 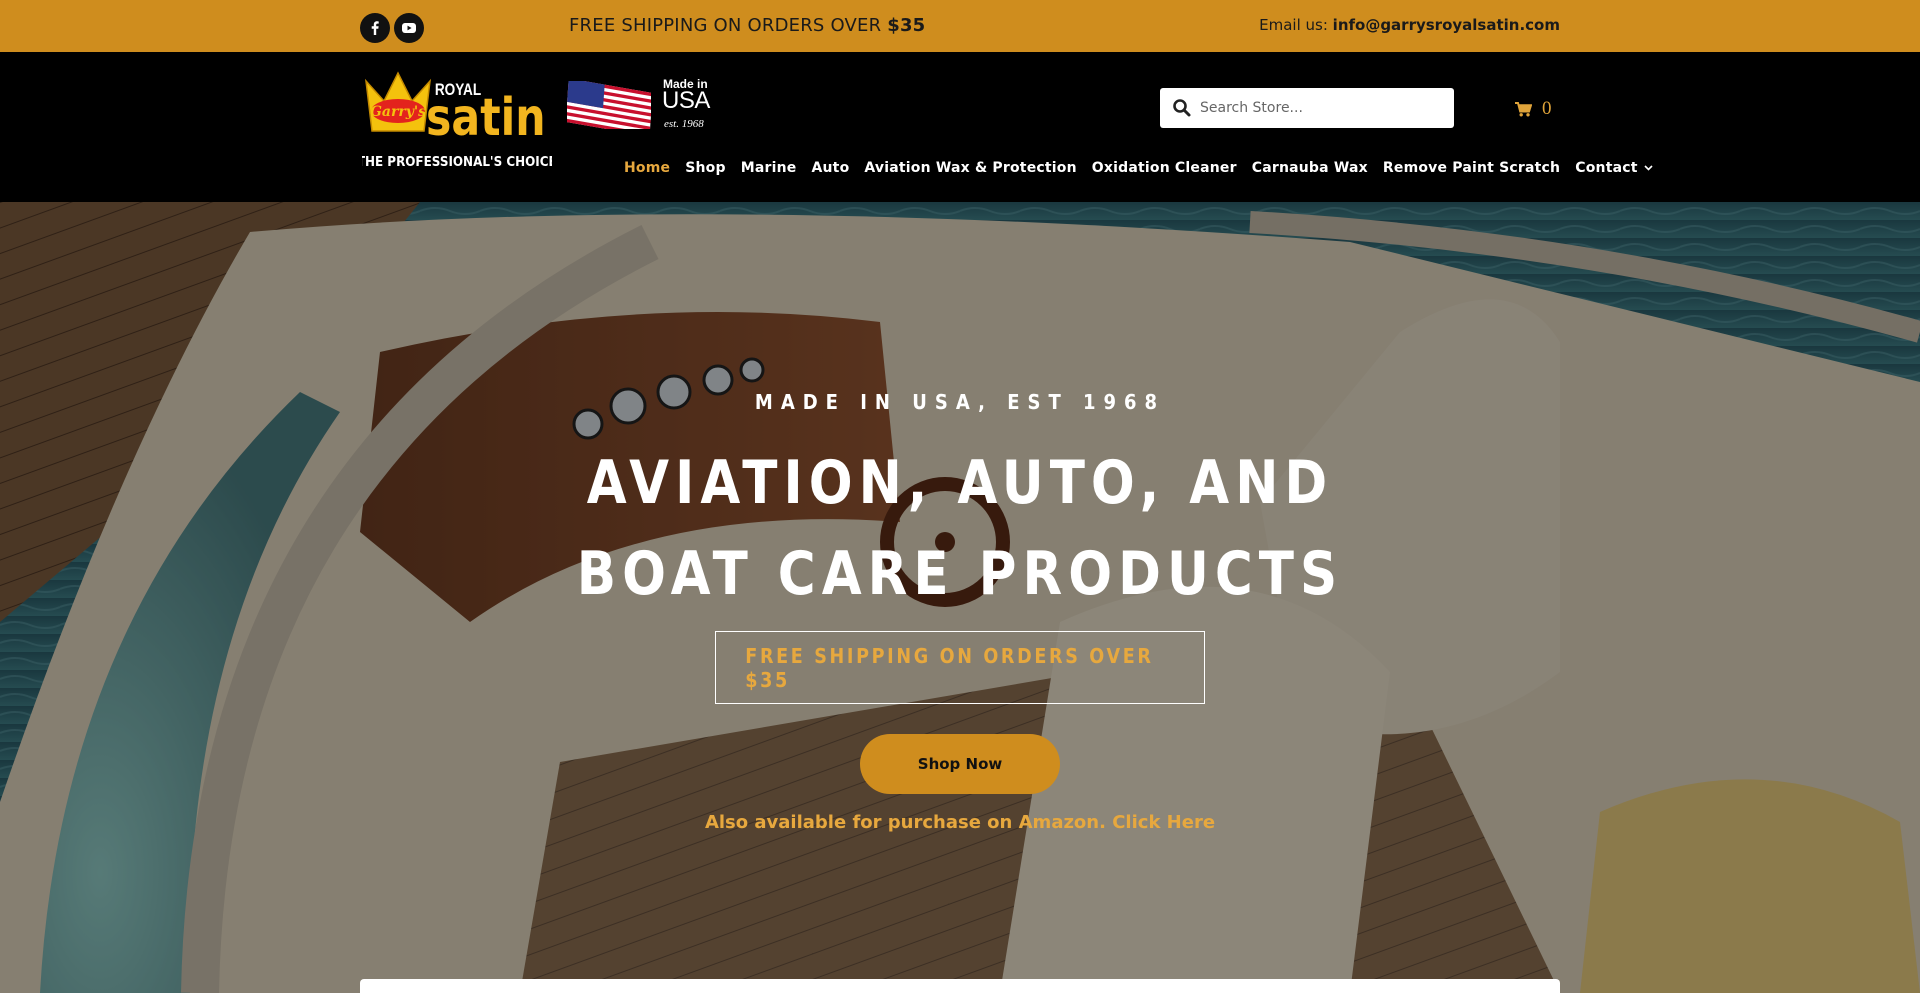 I want to click on nav-item-marine: Marine, so click(x=769, y=168).